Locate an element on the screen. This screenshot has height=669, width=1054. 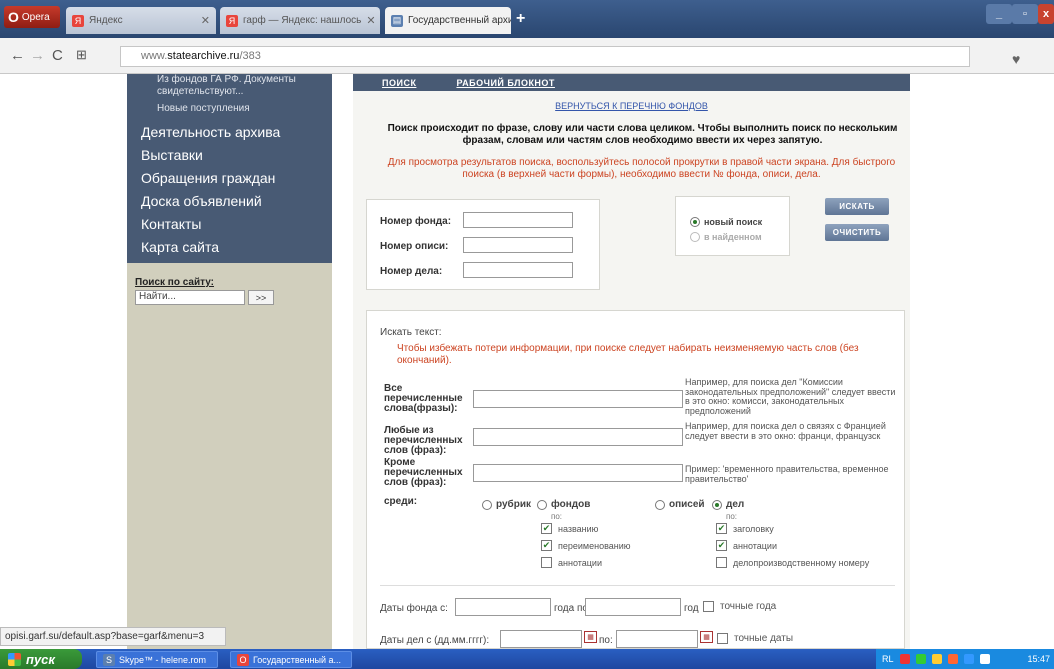
radio-fonds-label: фондов is located at coordinates (571, 504).